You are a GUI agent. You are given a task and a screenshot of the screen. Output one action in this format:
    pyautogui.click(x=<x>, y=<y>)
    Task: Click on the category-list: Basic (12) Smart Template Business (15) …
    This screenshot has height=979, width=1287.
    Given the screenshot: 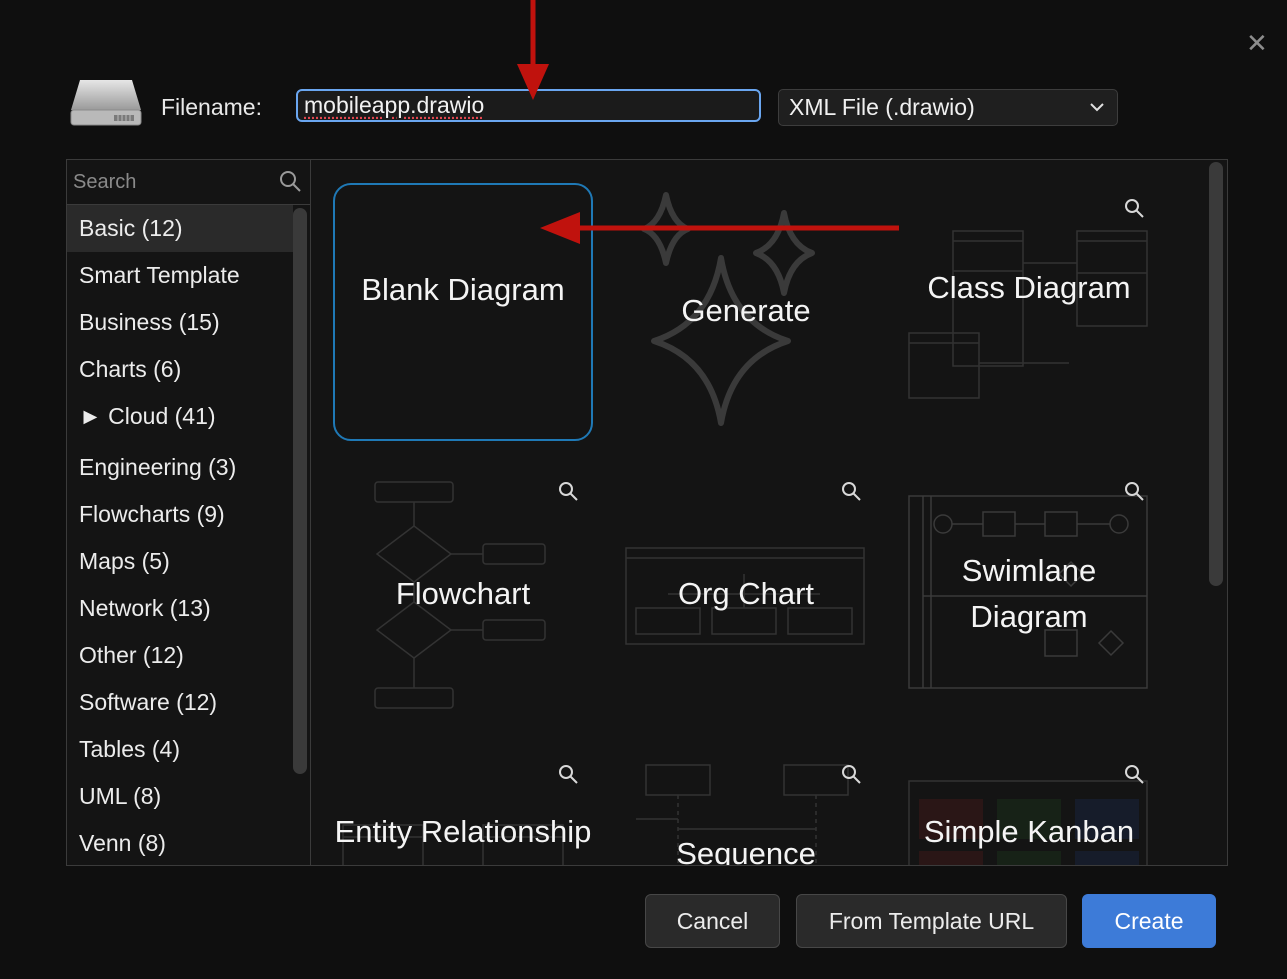 What is the action you would take?
    pyautogui.click(x=180, y=536)
    